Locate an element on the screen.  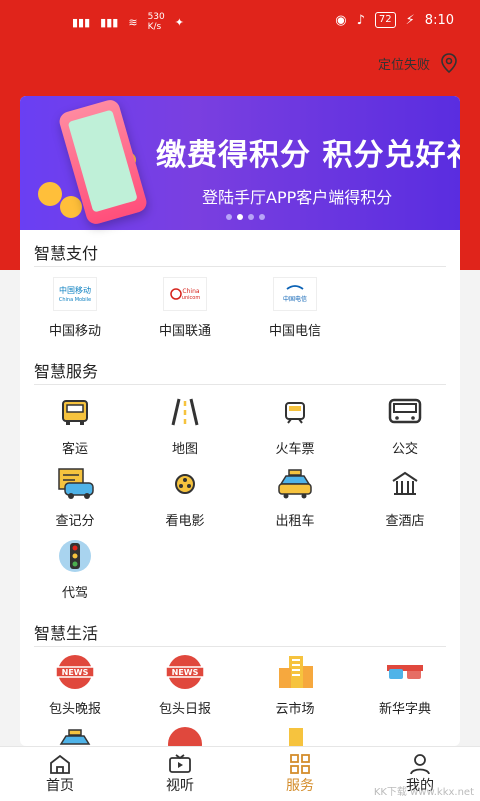
location-text: 定位失败 is located at coordinates (403, 65).